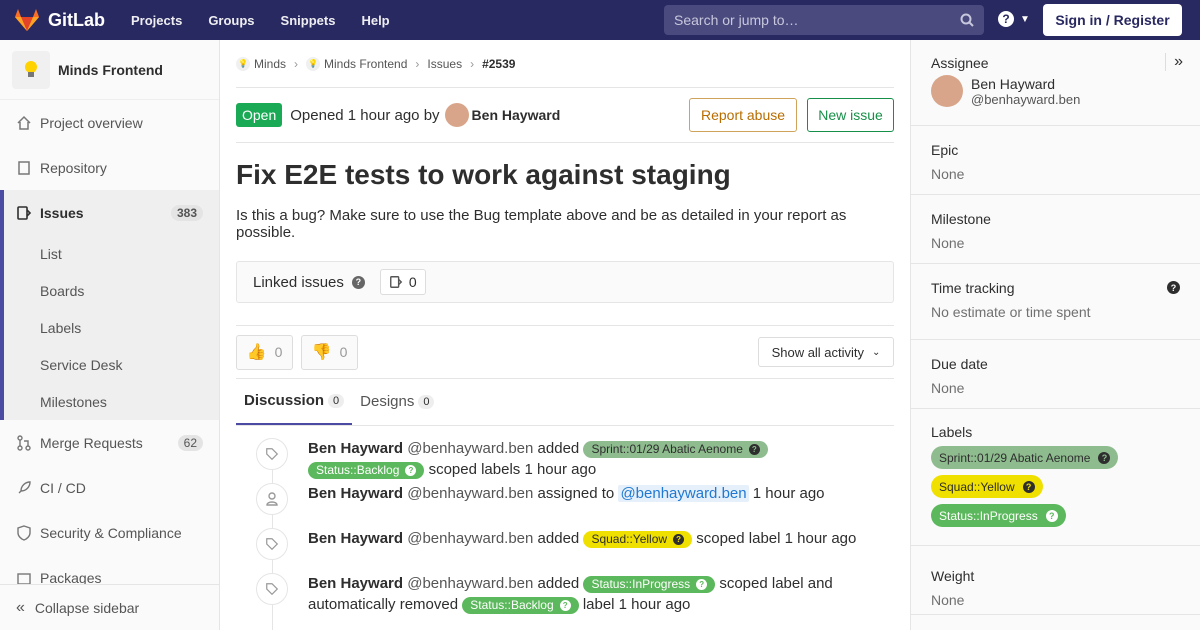  Describe the element at coordinates (298, 282) in the screenshot. I see `linked-issues-label: Linked issues` at that location.